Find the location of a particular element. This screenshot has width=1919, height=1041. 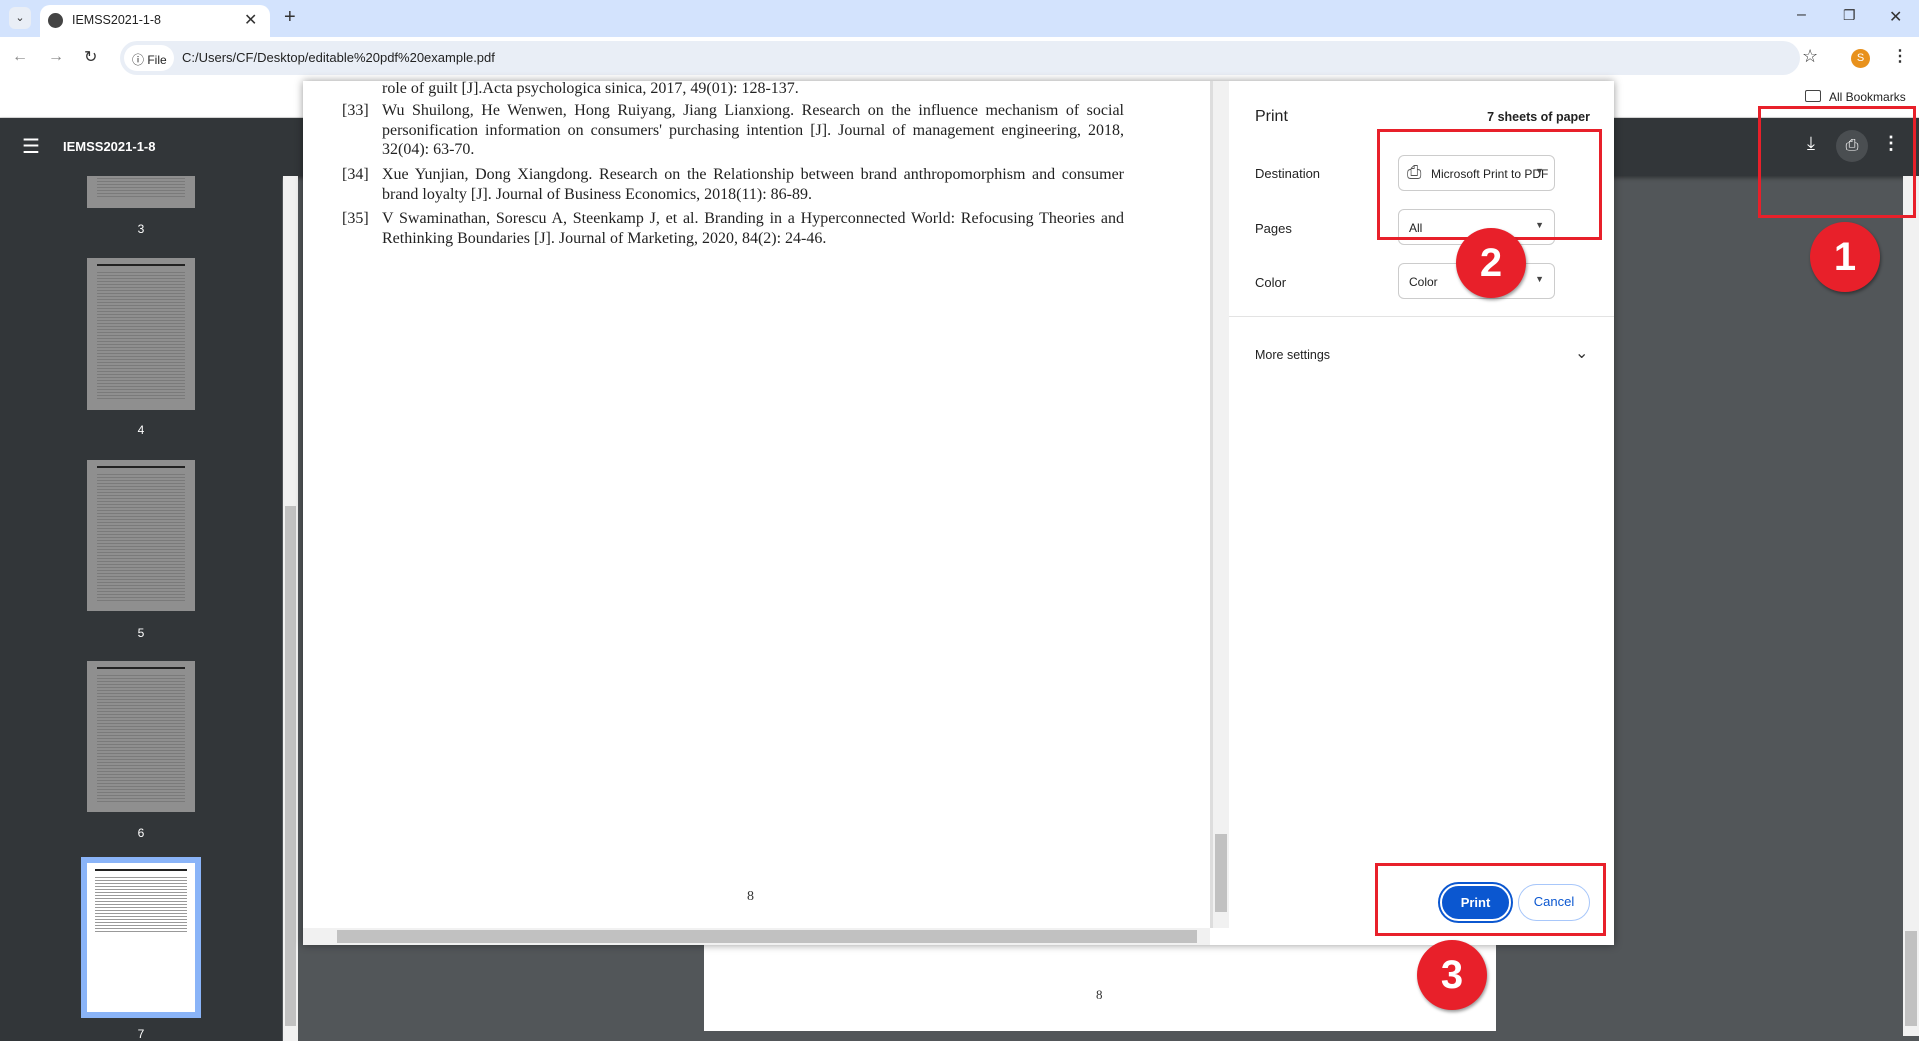

pages-label: Pages is located at coordinates (1273, 228).